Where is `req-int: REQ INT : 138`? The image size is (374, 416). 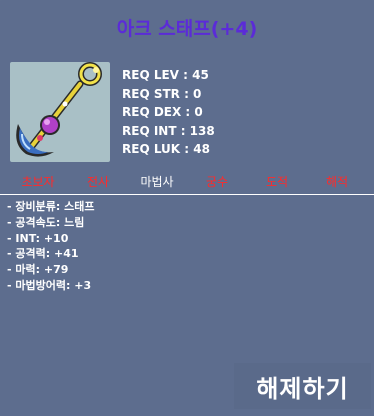 req-int: REQ INT : 138 is located at coordinates (168, 130).